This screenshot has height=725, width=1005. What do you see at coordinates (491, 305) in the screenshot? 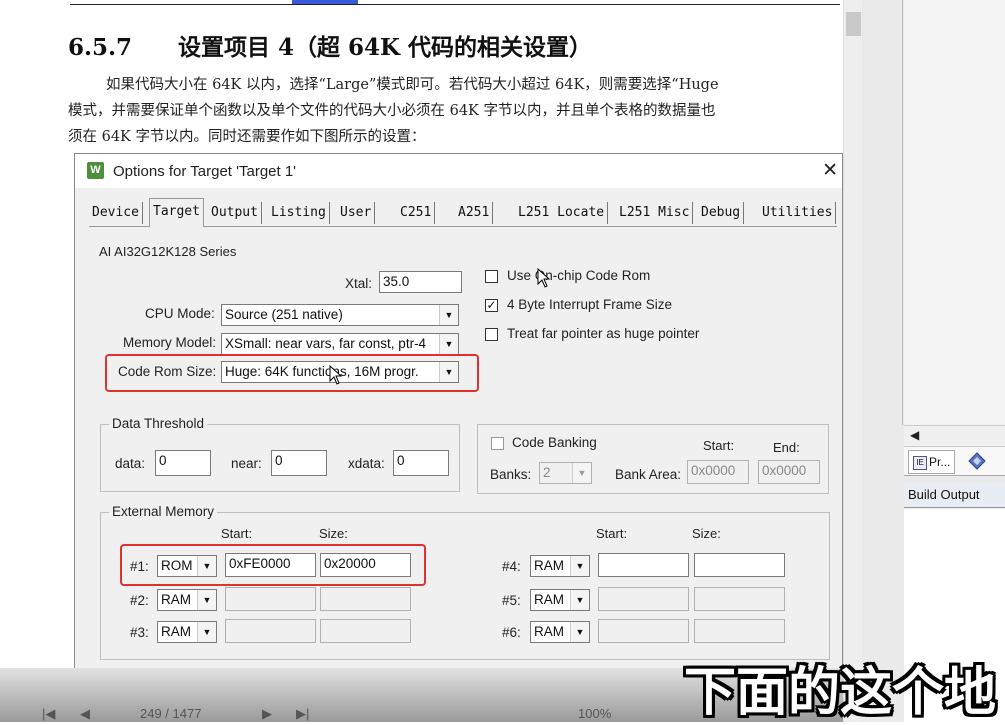
I see `interrupt-frame-checkbox: ✓` at bounding box center [491, 305].